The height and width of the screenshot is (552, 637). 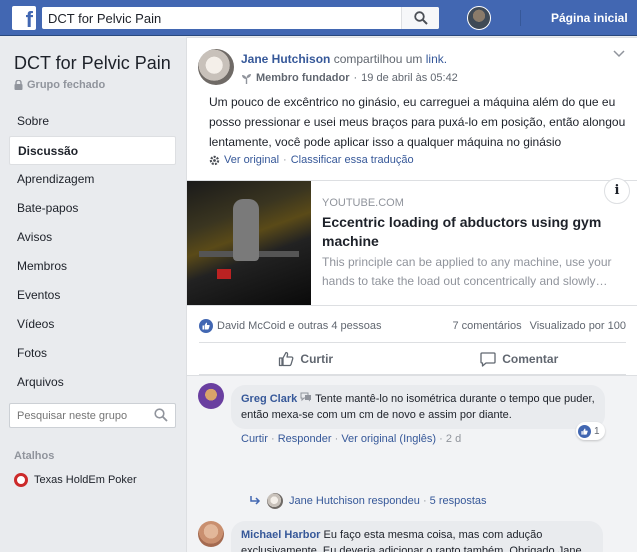 I want to click on topbar-divider, so click(x=520, y=18).